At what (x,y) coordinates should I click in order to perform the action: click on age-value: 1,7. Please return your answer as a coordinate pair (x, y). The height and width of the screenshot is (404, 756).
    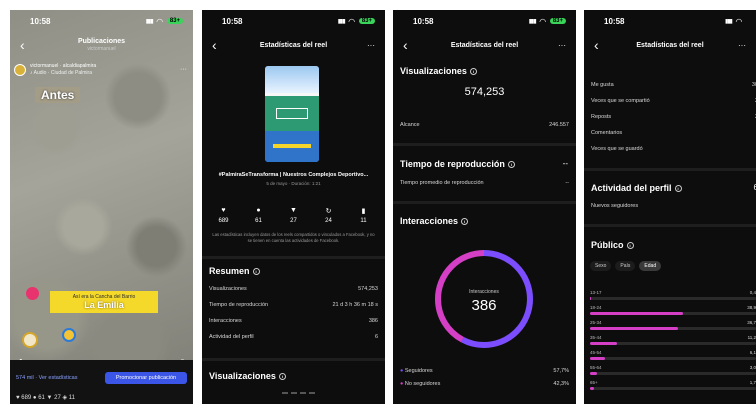
    Looking at the image, I should click on (752, 382).